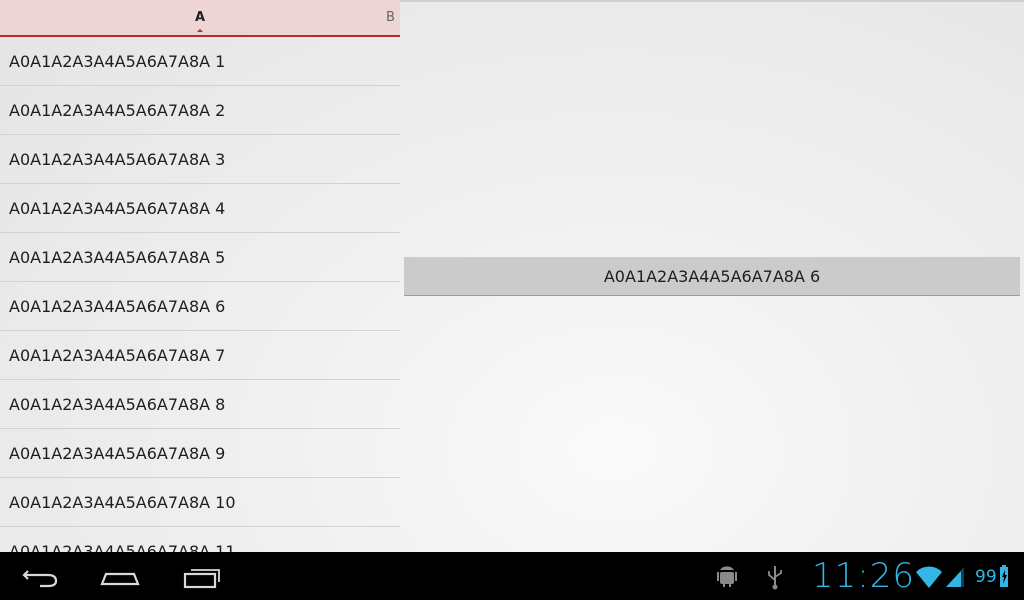  I want to click on home-button, so click(122, 576).